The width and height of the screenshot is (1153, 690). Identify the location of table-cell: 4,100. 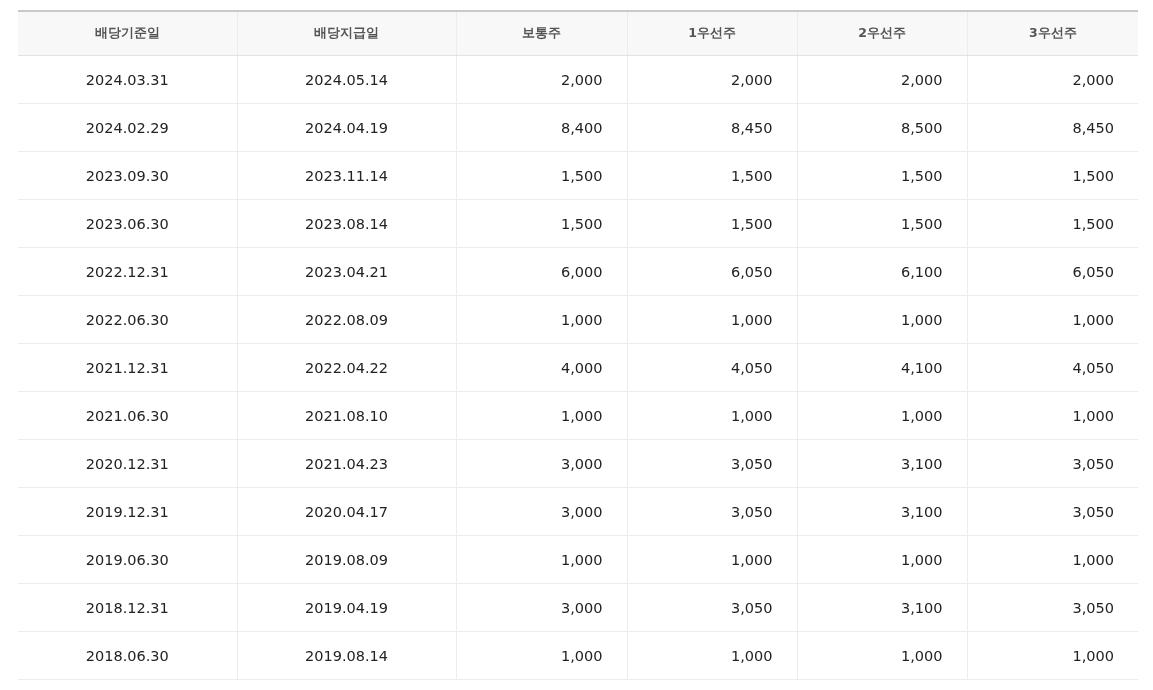
(882, 367).